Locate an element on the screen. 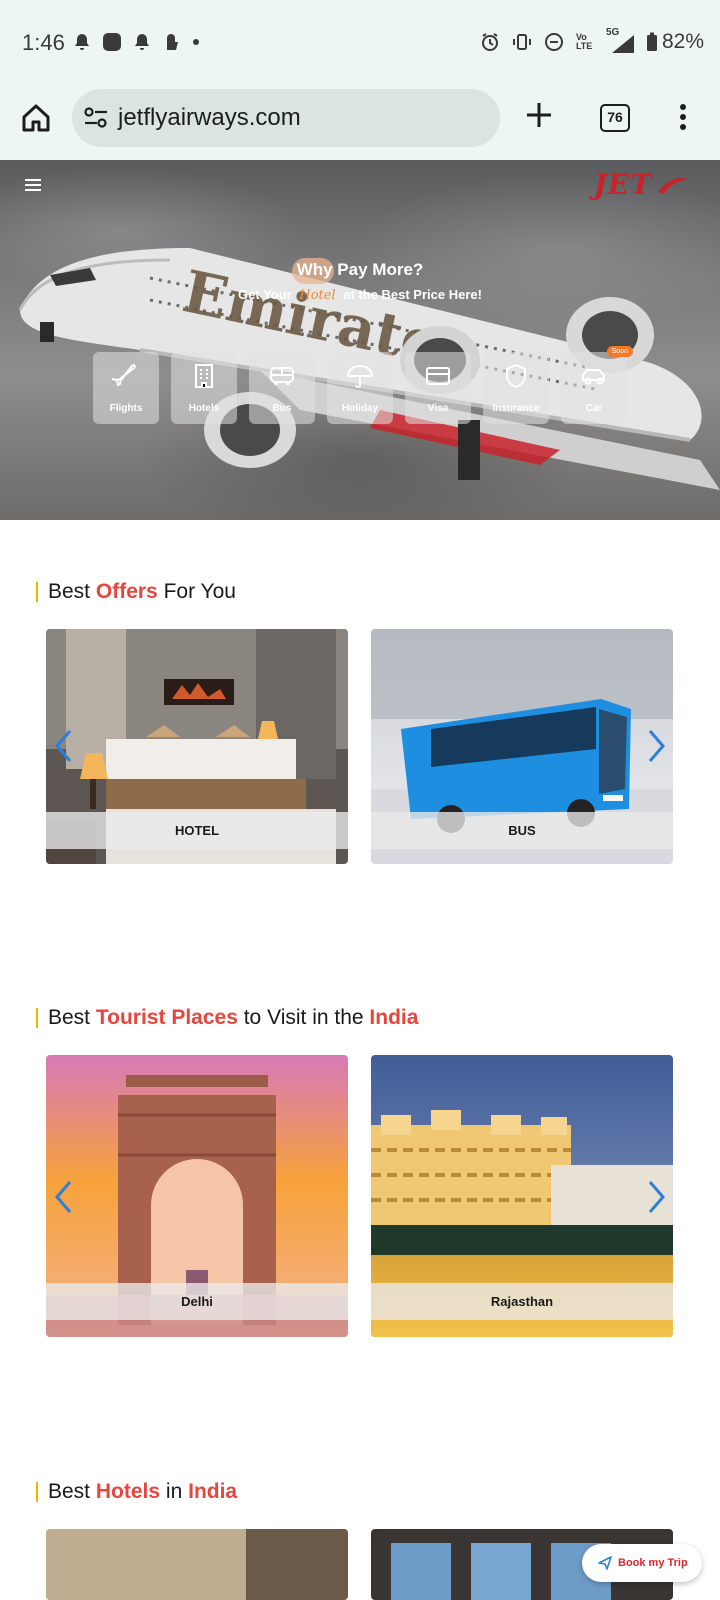 This screenshot has width=720, height=1600. alarm-icon is located at coordinates (489, 42).